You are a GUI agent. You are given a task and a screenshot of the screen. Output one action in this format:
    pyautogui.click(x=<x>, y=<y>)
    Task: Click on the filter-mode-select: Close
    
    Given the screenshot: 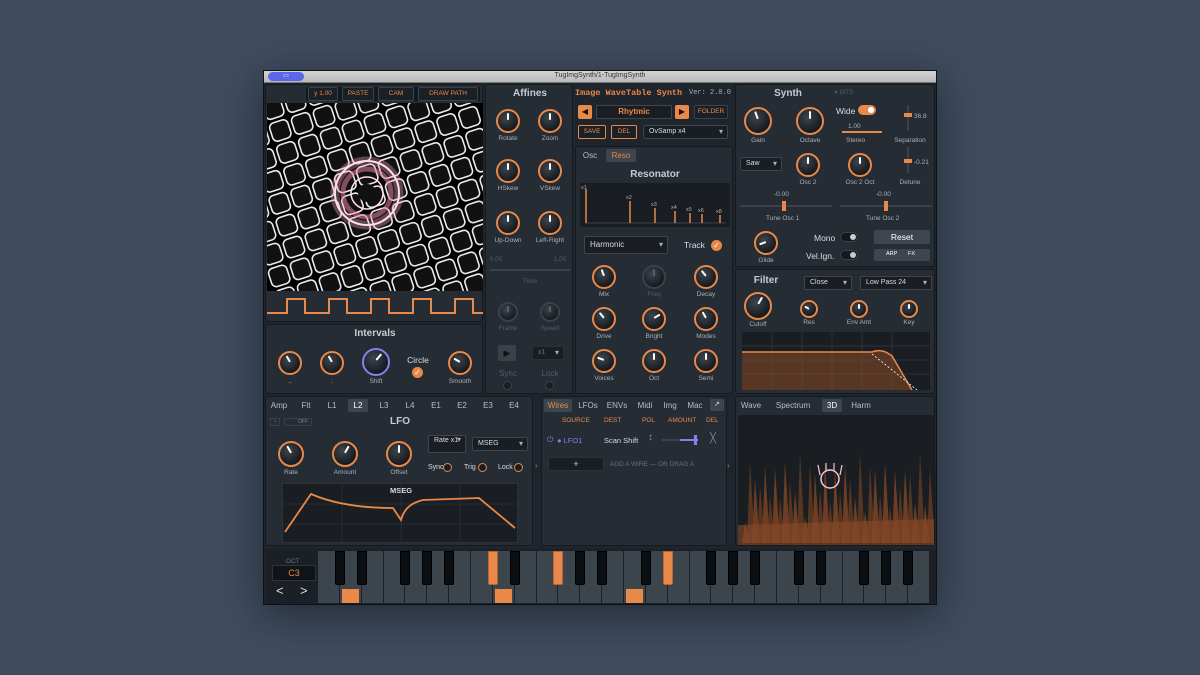 What is the action you would take?
    pyautogui.click(x=828, y=283)
    